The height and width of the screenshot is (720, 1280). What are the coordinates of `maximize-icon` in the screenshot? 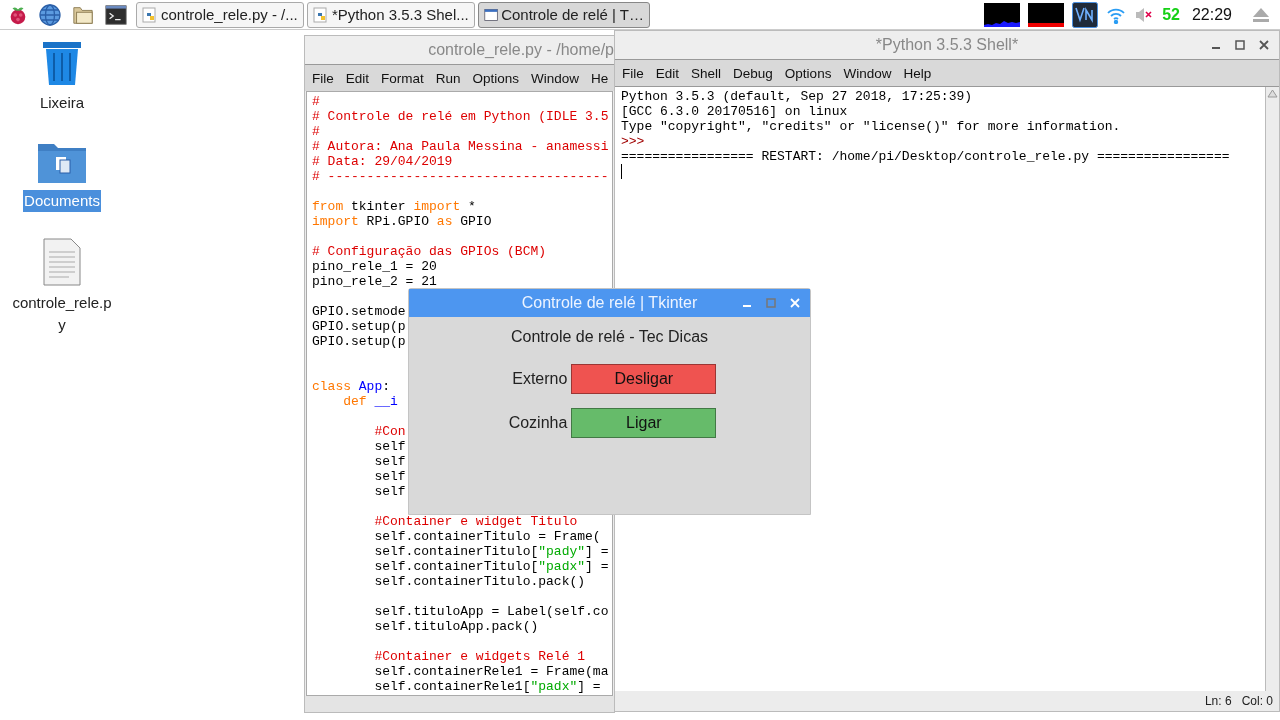 It's located at (1240, 45).